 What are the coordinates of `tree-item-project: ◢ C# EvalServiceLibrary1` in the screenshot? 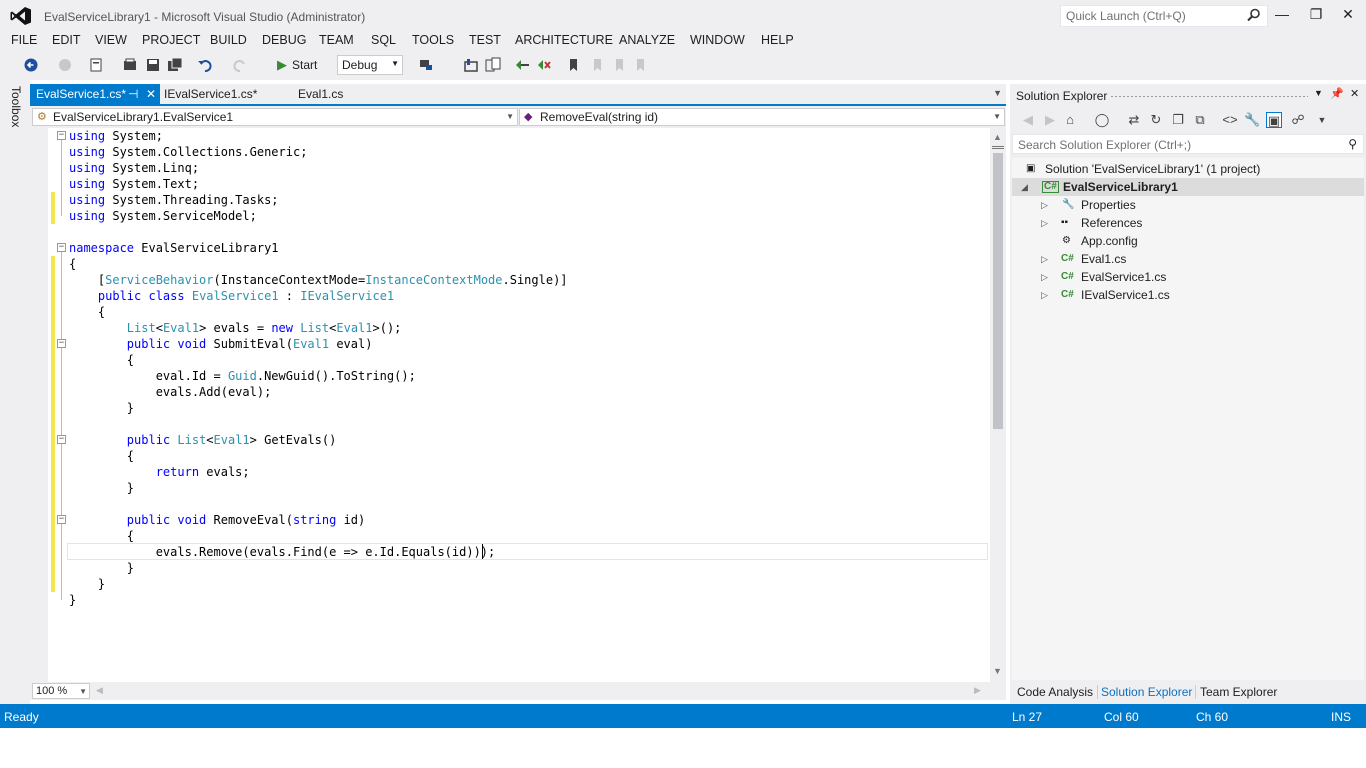 It's located at (1188, 187).